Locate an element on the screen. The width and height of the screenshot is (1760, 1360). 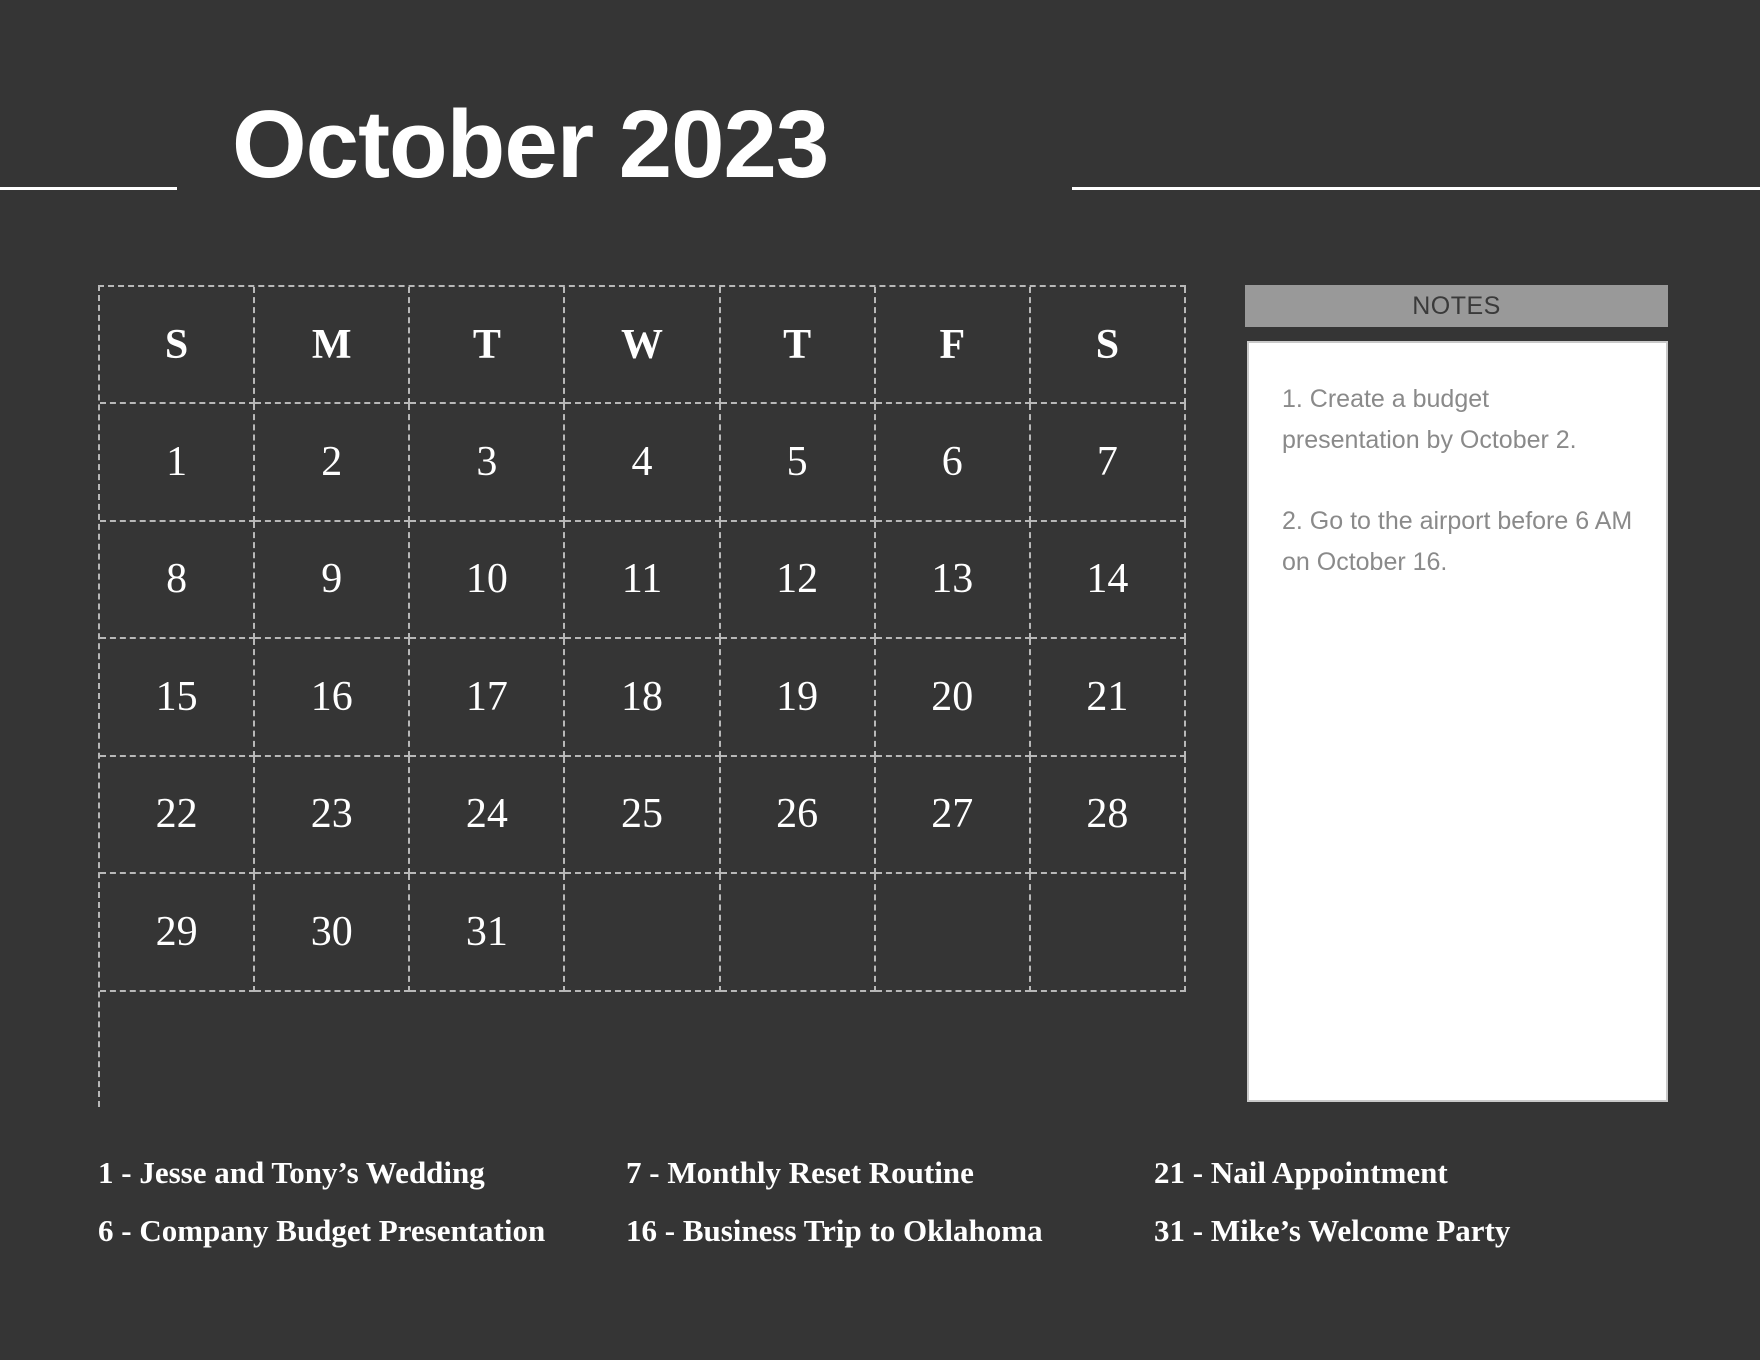
day-cell: 4 is located at coordinates (643, 463).